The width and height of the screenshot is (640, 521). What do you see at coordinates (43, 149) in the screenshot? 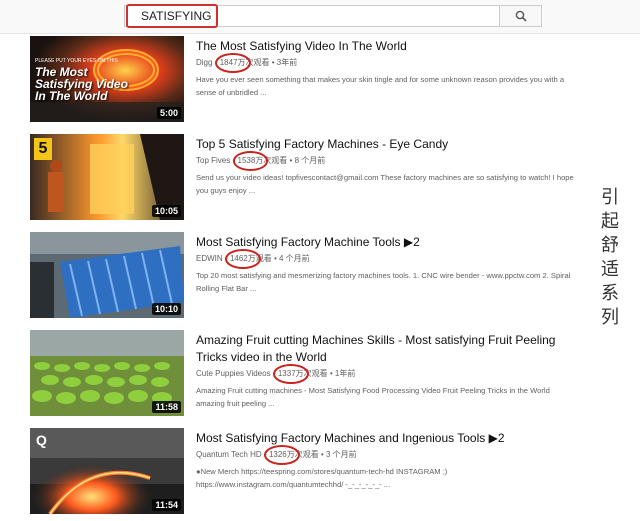
I see `thumbnail-number-badge: 5` at bounding box center [43, 149].